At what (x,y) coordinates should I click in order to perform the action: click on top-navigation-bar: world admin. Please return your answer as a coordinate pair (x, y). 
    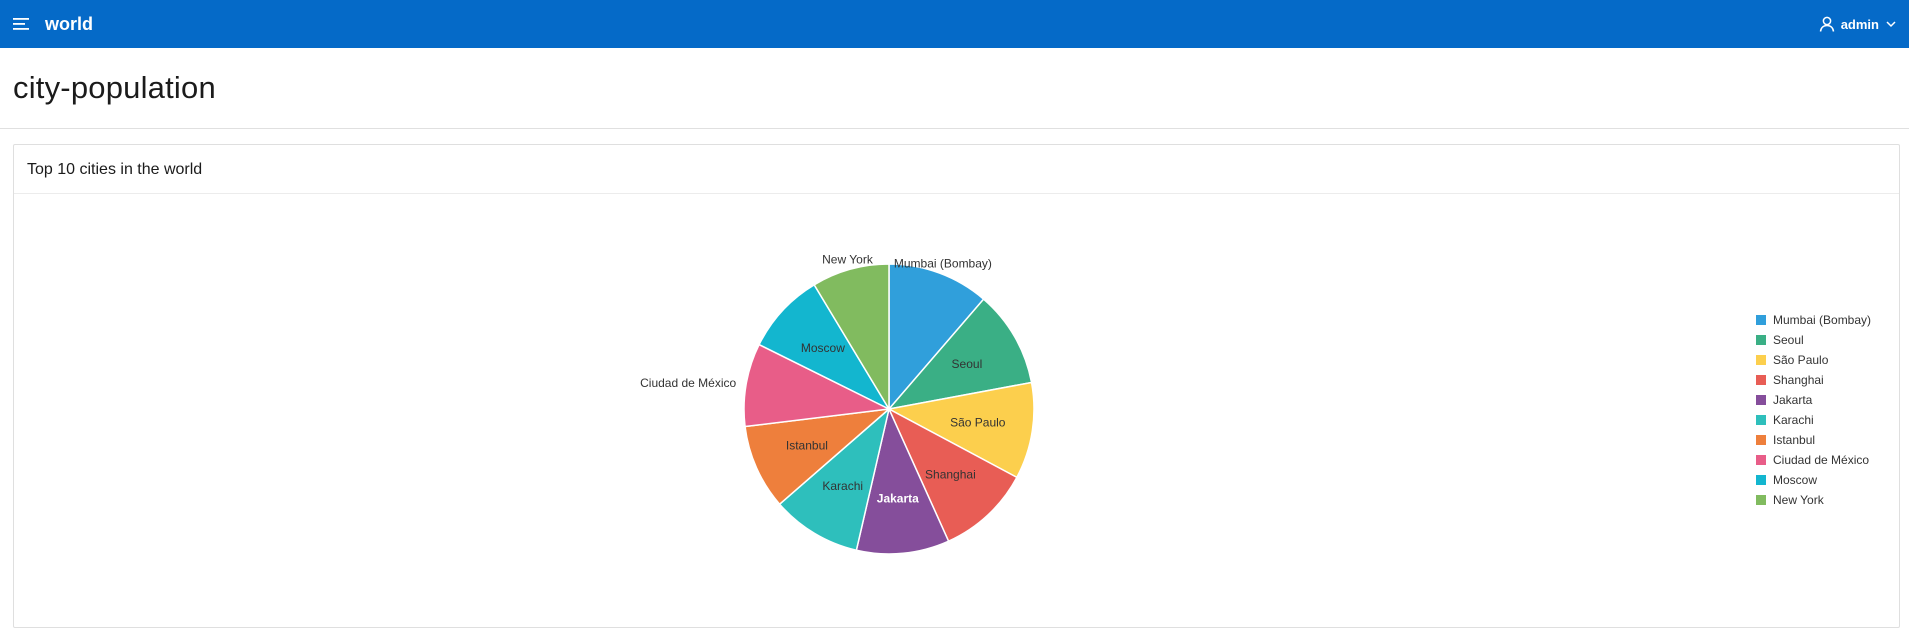
    Looking at the image, I should click on (954, 24).